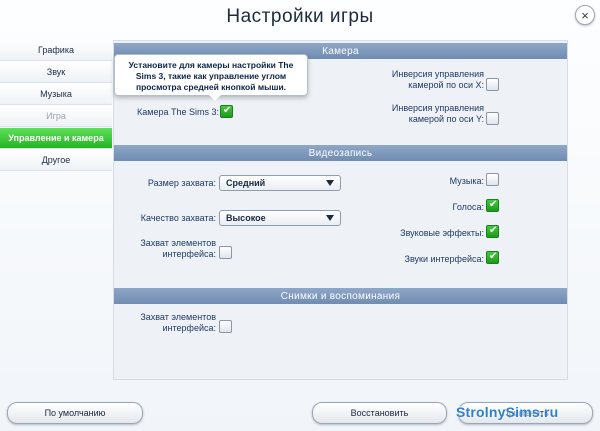  I want to click on section-header-video: Видеозапись, so click(340, 153).